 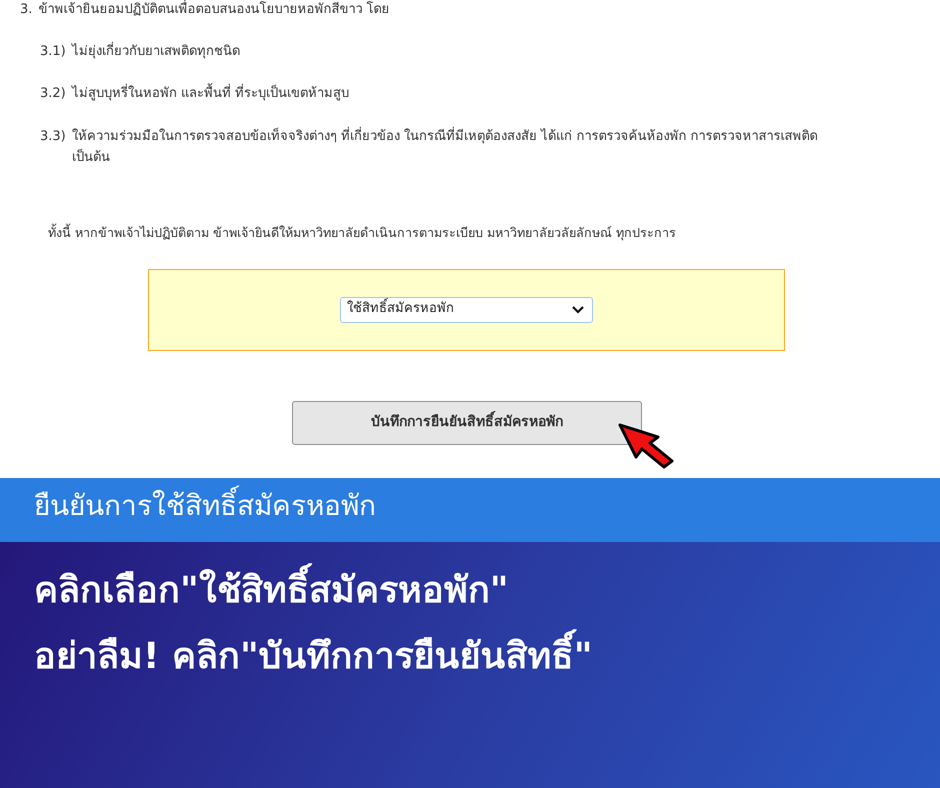 I want to click on note-text: ทั้งนี้ หากข้าพเจ้าไม่ปฏิบัติตาม ข้าพเจ้ายินดีให้มหาวิทยาลัยดำเนินการตามระเบียบ มหาวิทยาลัยวลัยลักษณ์ ทุกประการ, so click(x=362, y=232).